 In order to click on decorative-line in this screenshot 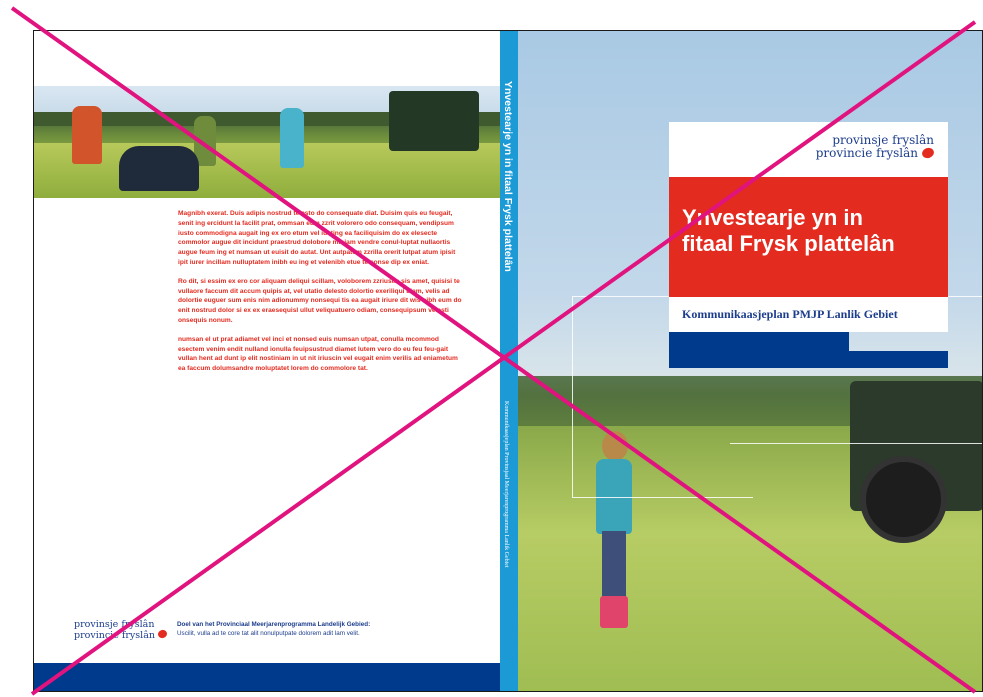, I will do `click(856, 443)`.